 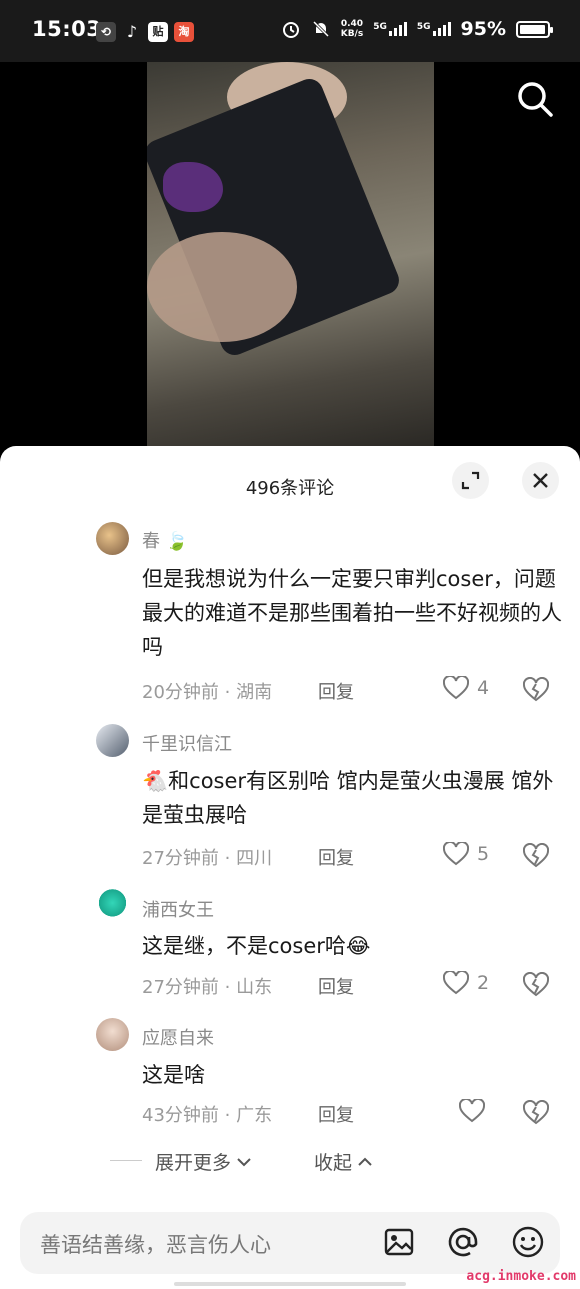 I want to click on comment-username: 春 🍃, so click(x=165, y=540).